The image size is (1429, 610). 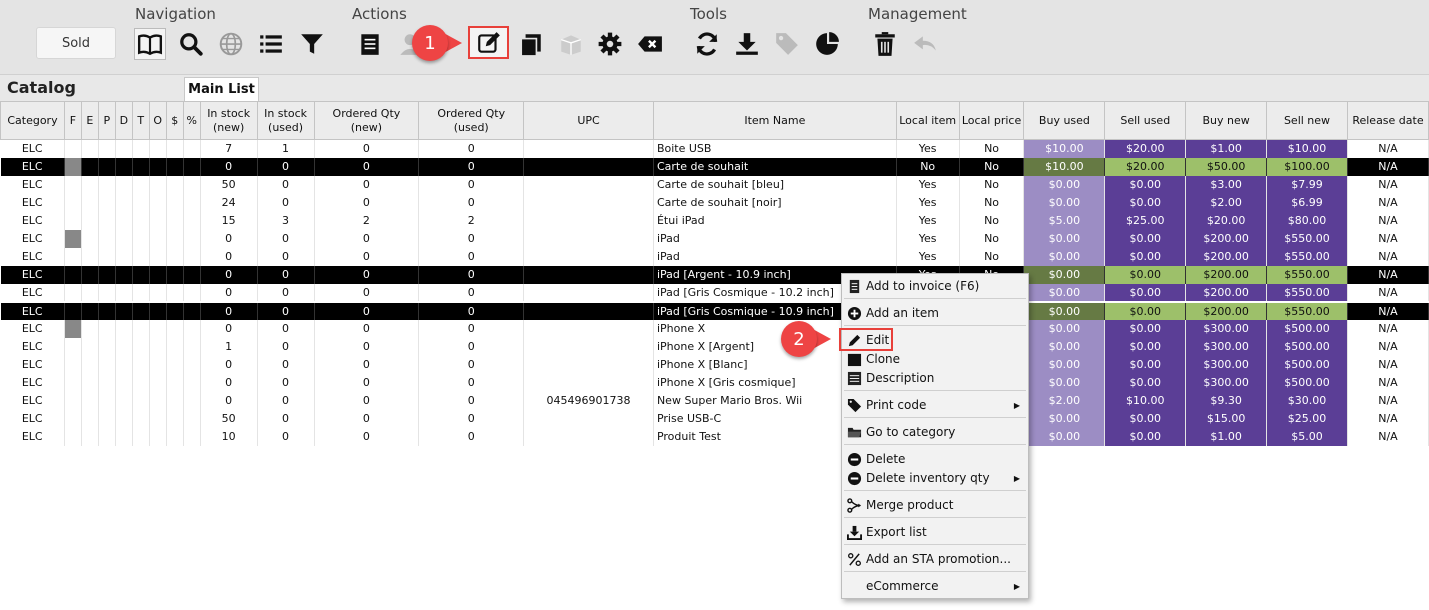 I want to click on column-header: T, so click(x=140, y=120).